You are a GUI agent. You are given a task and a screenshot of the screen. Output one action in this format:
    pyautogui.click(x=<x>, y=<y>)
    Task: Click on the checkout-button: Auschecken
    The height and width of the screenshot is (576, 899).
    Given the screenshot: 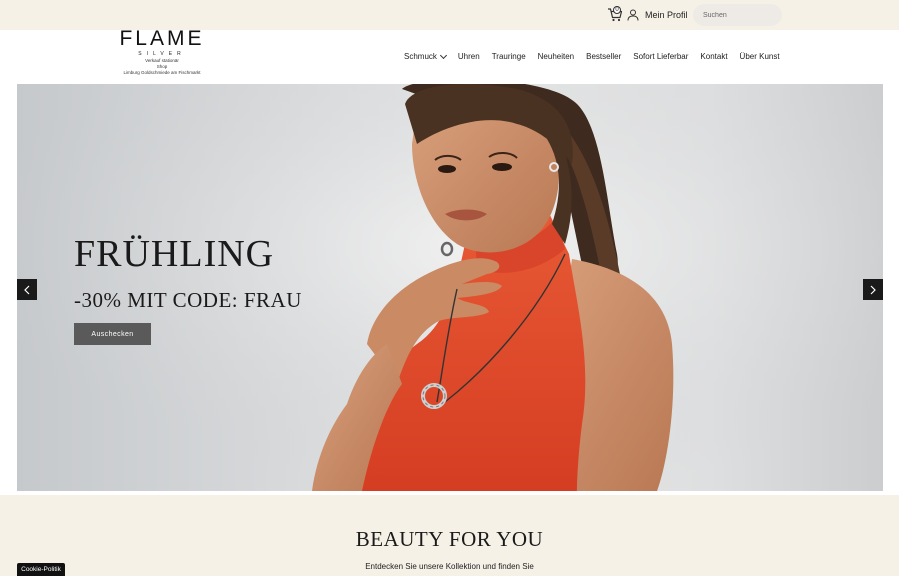 What is the action you would take?
    pyautogui.click(x=112, y=334)
    